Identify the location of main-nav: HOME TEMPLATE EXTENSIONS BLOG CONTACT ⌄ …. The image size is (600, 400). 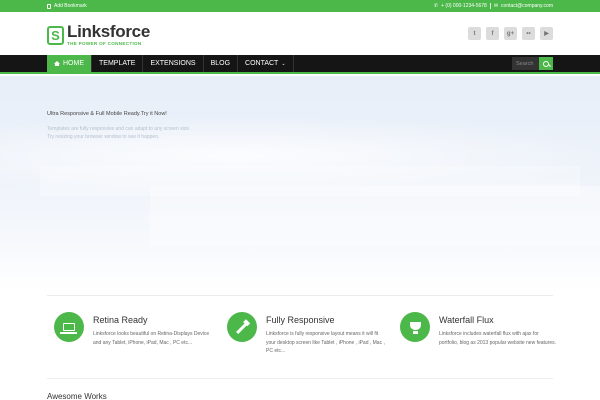
(300, 64).